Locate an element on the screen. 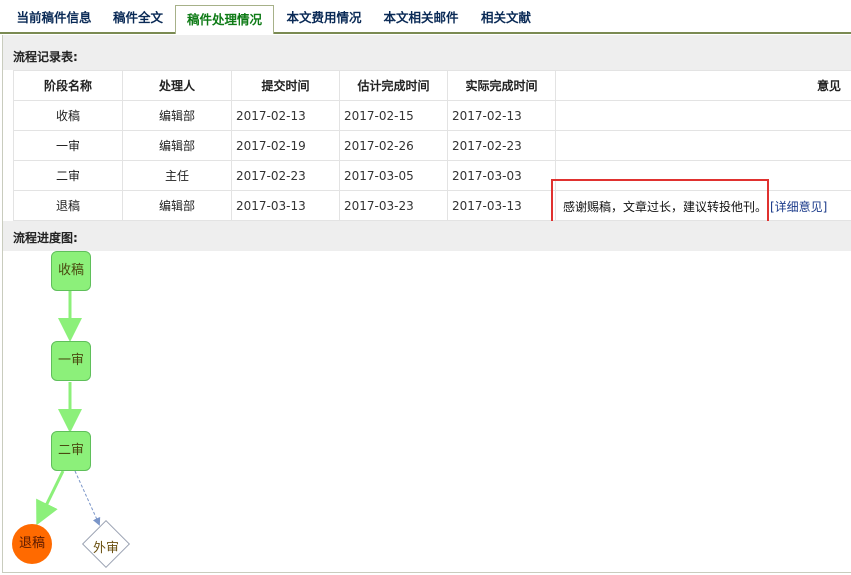 The height and width of the screenshot is (575, 851). tab-full-text: 稿件全文 is located at coordinates (138, 18).